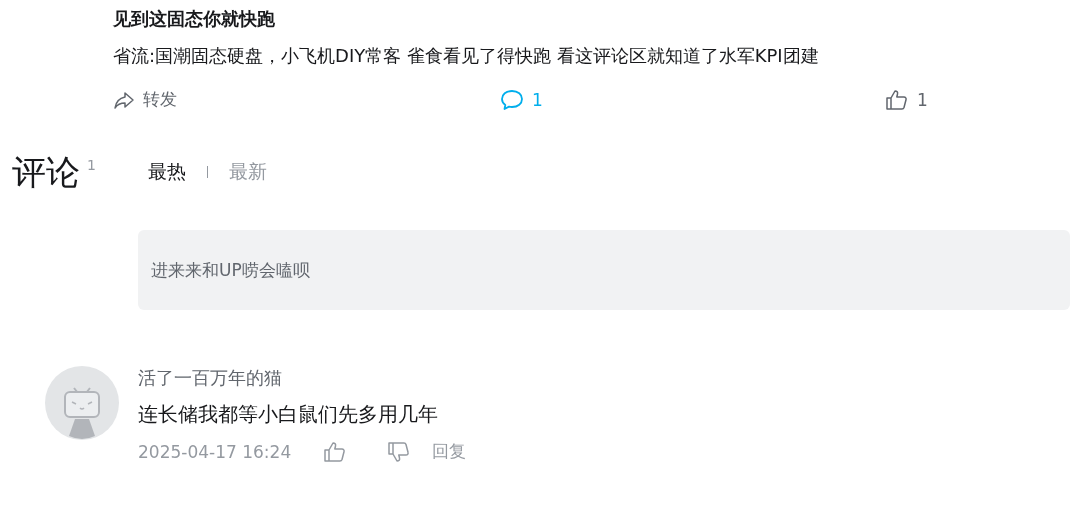 This screenshot has width=1080, height=512. Describe the element at coordinates (166, 172) in the screenshot. I see `sort-tab: 最热` at that location.